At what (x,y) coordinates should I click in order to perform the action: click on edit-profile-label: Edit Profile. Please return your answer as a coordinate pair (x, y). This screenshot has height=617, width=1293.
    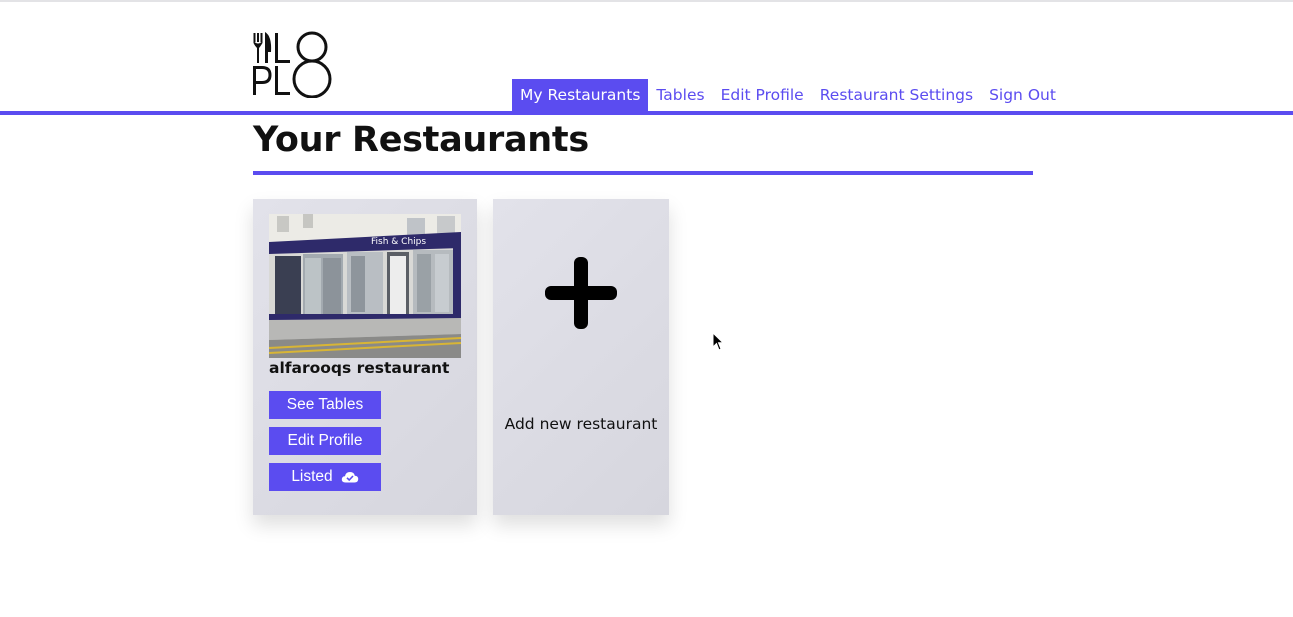
    Looking at the image, I should click on (325, 440).